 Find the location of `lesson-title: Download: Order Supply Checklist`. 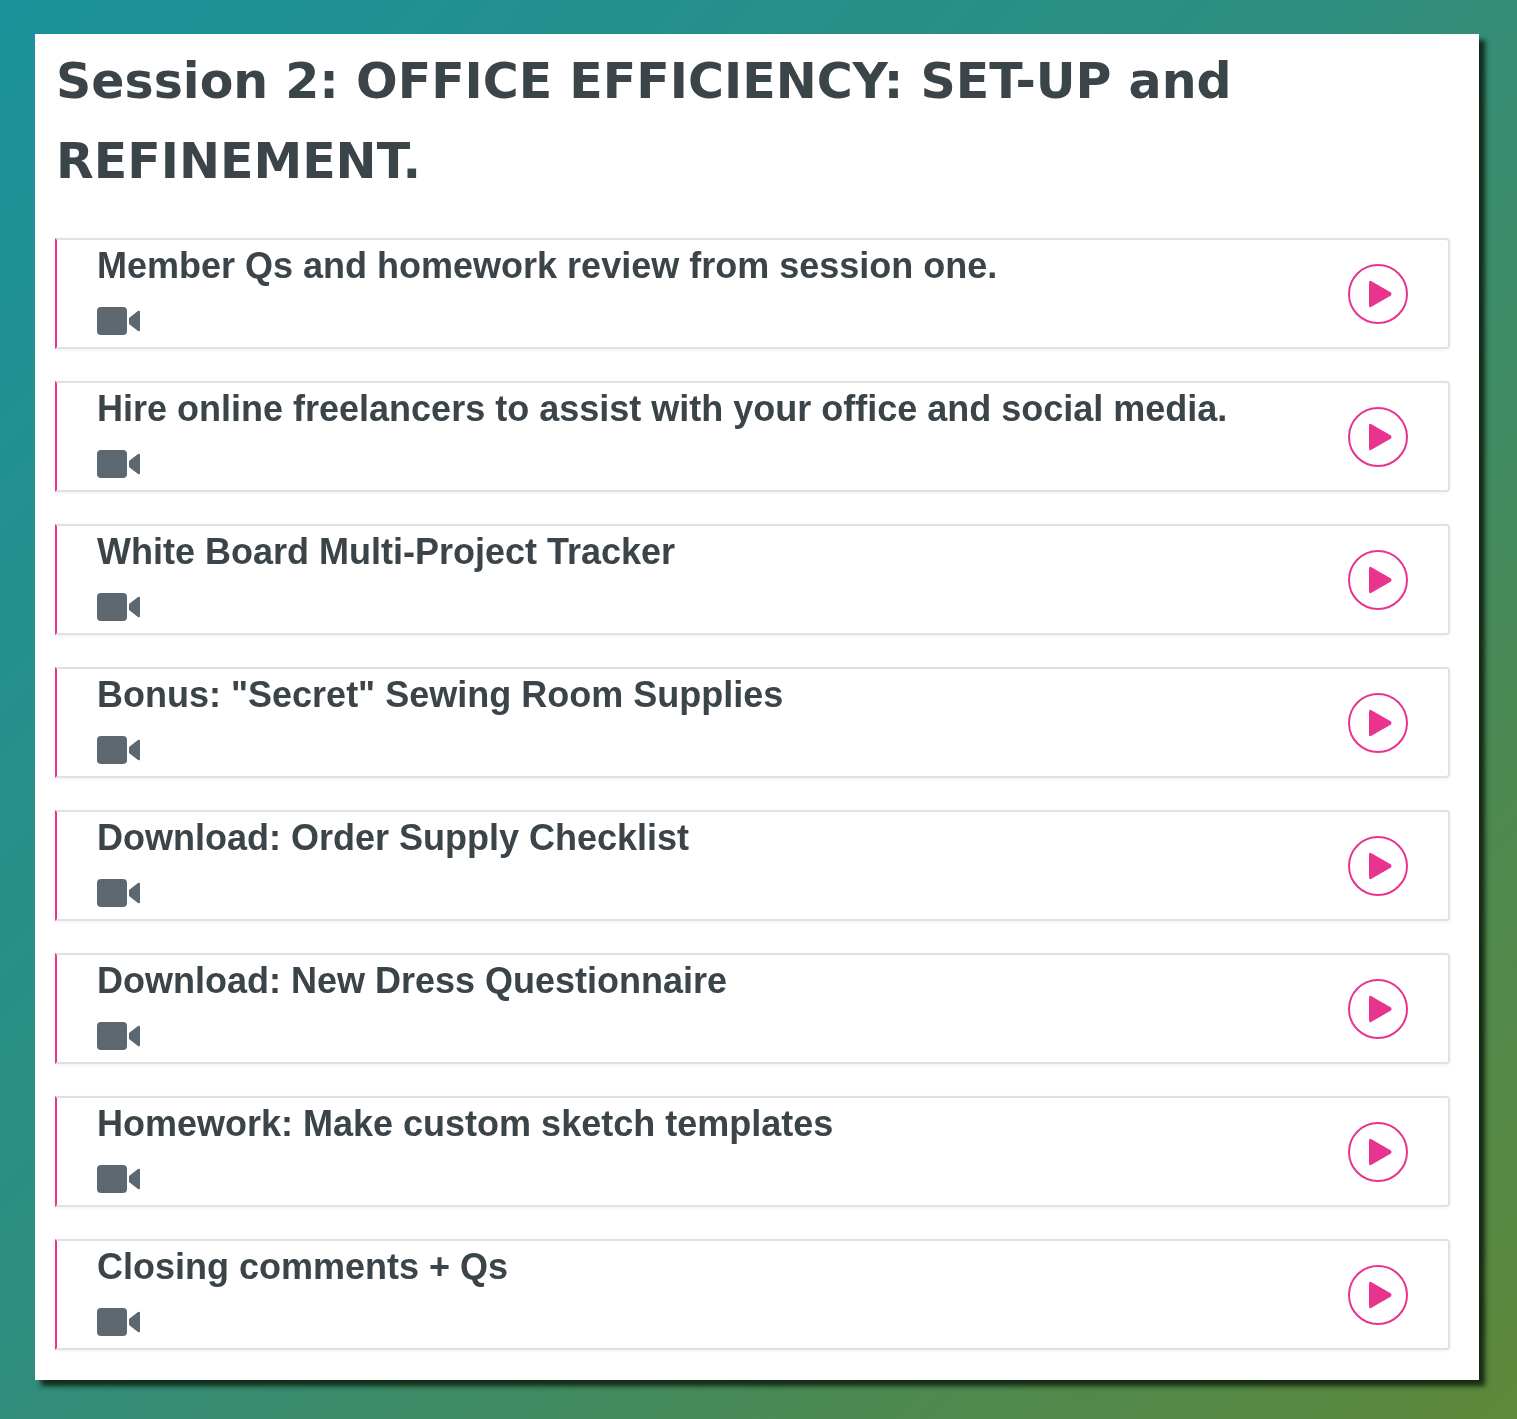

lesson-title: Download: Order Supply Checklist is located at coordinates (393, 837).